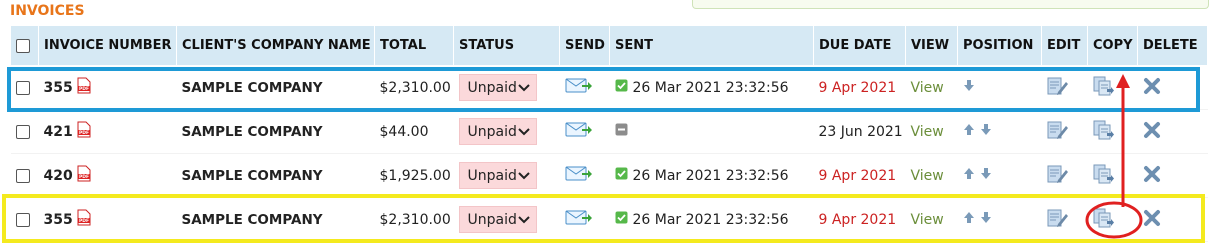 The image size is (1209, 247). Describe the element at coordinates (859, 45) in the screenshot. I see `header-due-date: DUE DATE` at that location.